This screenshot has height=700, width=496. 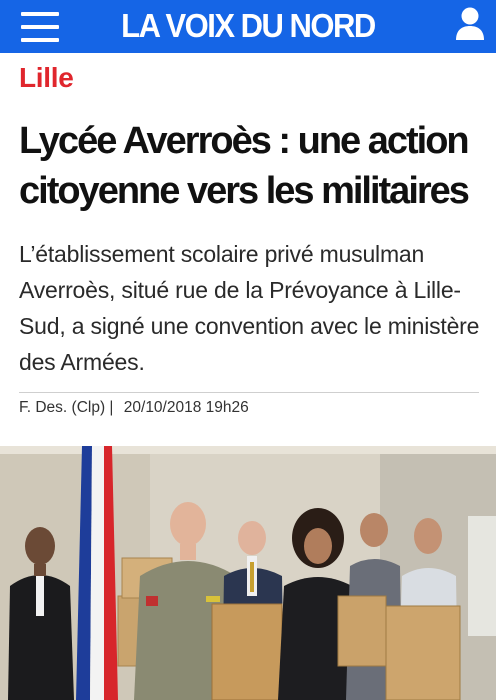 What do you see at coordinates (186, 407) in the screenshot?
I see `byline-date: 20/10/2018 19h26` at bounding box center [186, 407].